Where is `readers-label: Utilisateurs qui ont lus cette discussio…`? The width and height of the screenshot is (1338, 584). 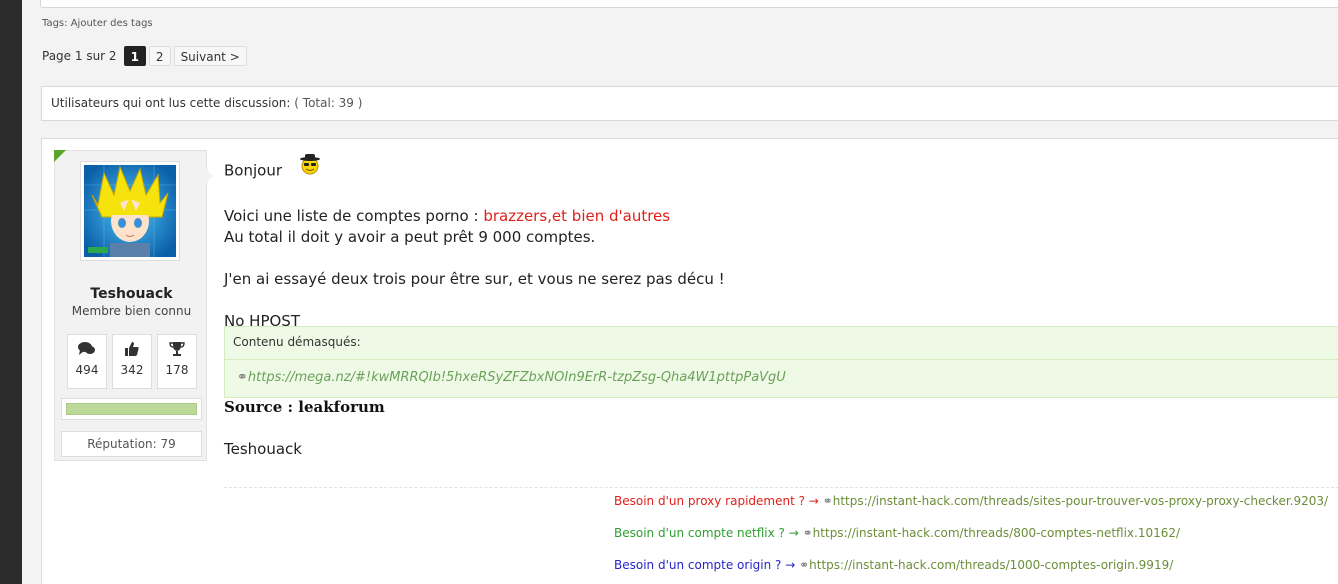 readers-label: Utilisateurs qui ont lus cette discussio… is located at coordinates (171, 103).